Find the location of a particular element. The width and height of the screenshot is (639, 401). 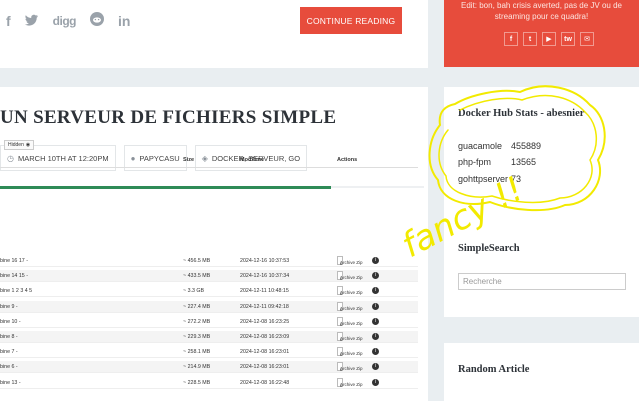

stat-gohttpserver: gohttpserver 73 is located at coordinates (489, 179).